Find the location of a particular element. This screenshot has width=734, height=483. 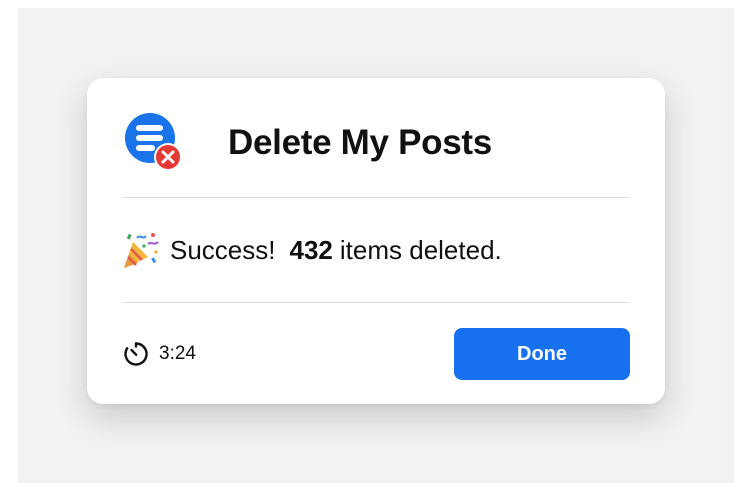

timer-icon is located at coordinates (136, 354).